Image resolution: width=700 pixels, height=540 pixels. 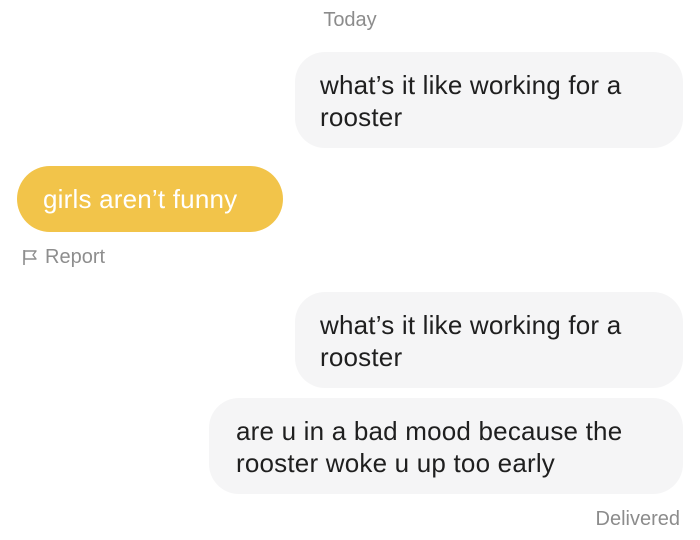 What do you see at coordinates (350, 20) in the screenshot?
I see `date-label: Today` at bounding box center [350, 20].